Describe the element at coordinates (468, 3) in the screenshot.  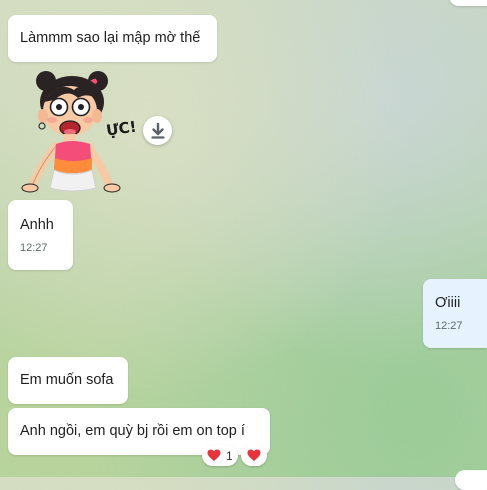
I see `top-corner-pill` at that location.